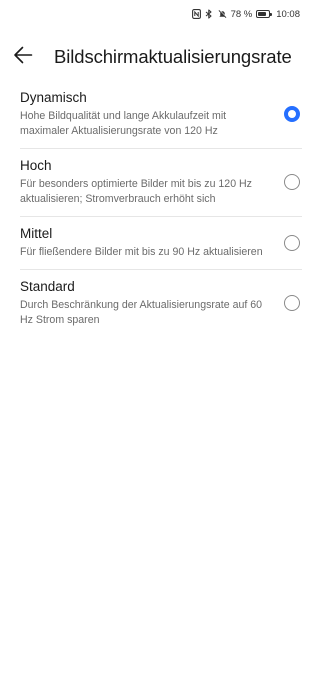 The height and width of the screenshot is (700, 322). I want to click on arrow-left-icon, so click(23, 57).